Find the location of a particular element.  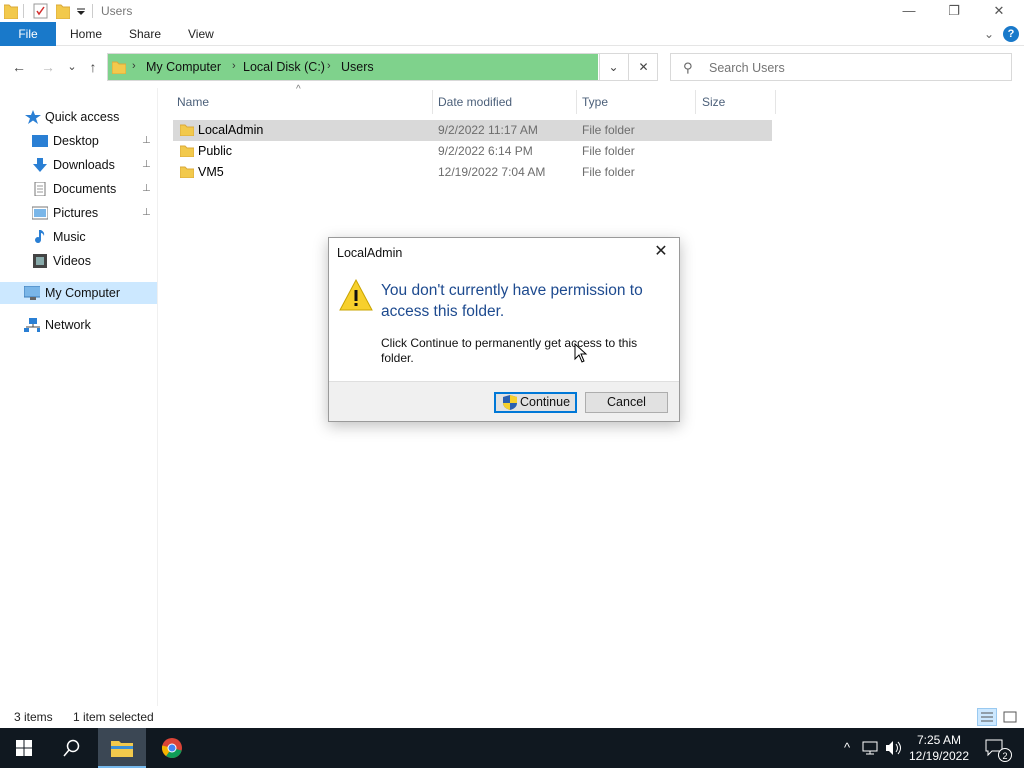

pane-divider is located at coordinates (157, 397).